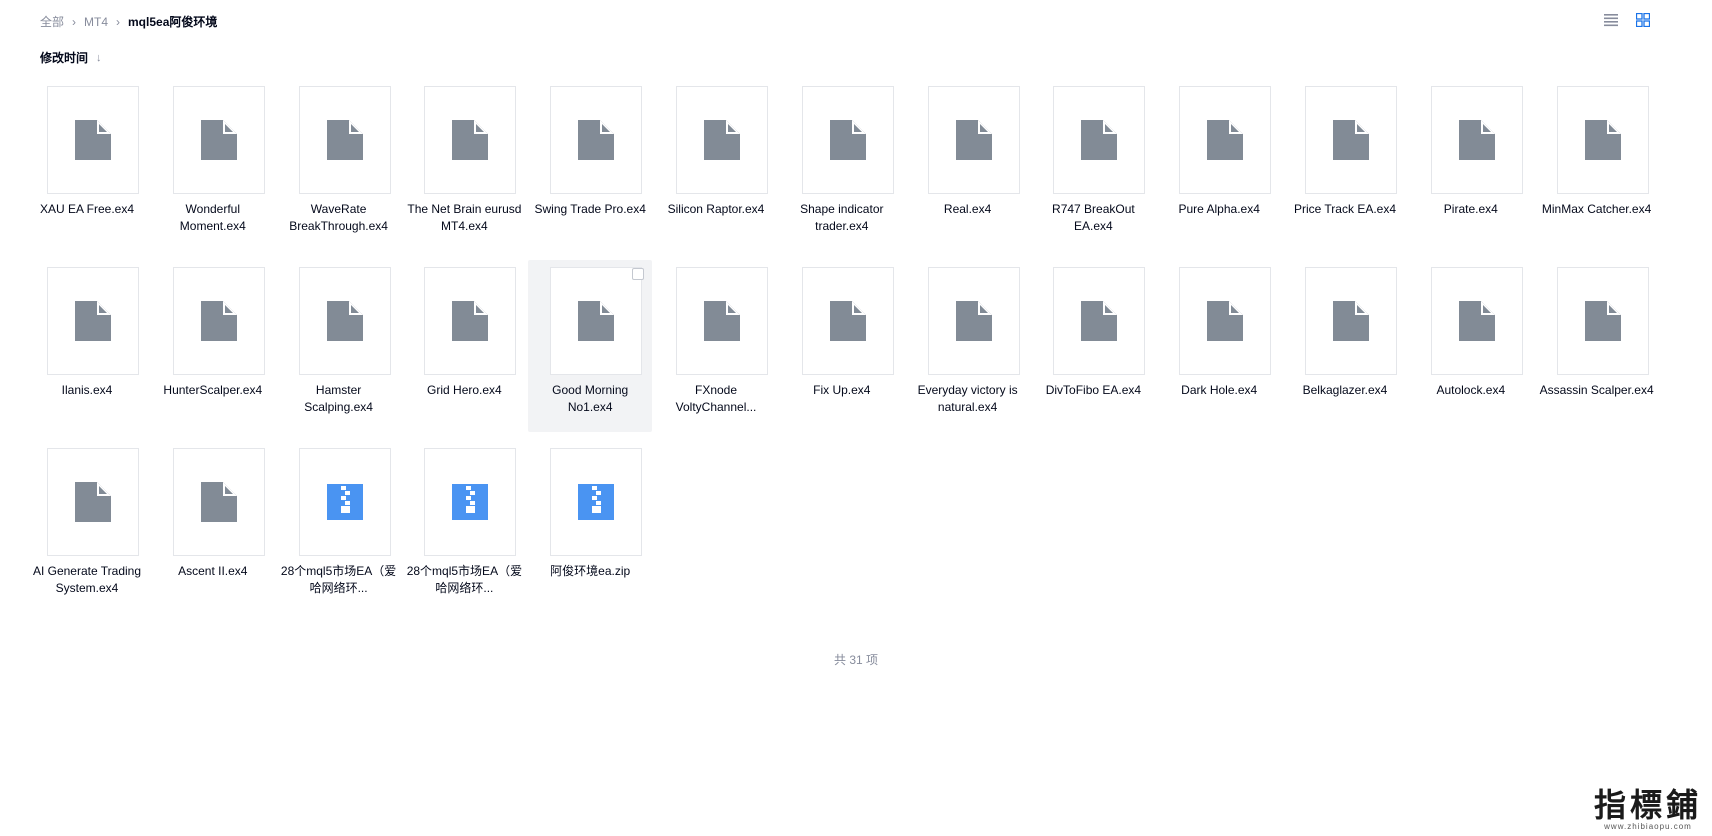 This screenshot has width=1712, height=836. Describe the element at coordinates (590, 571) in the screenshot. I see `file-name: 阿俊环境ea.zip` at that location.